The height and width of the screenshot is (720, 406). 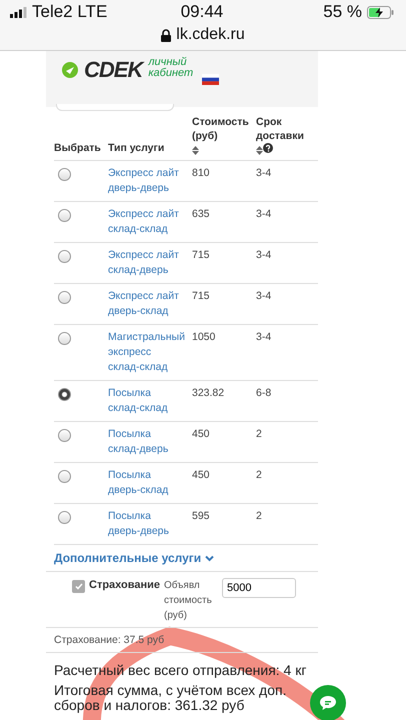 What do you see at coordinates (150, 442) in the screenshot?
I see `service-link: Посылка склад-дверь` at bounding box center [150, 442].